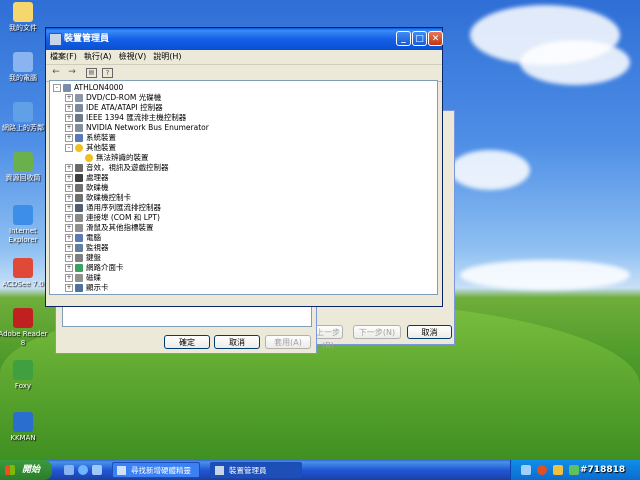 The width and height of the screenshot is (640, 480). What do you see at coordinates (187, 342) in the screenshot?
I see `ok-button: 確定` at bounding box center [187, 342].